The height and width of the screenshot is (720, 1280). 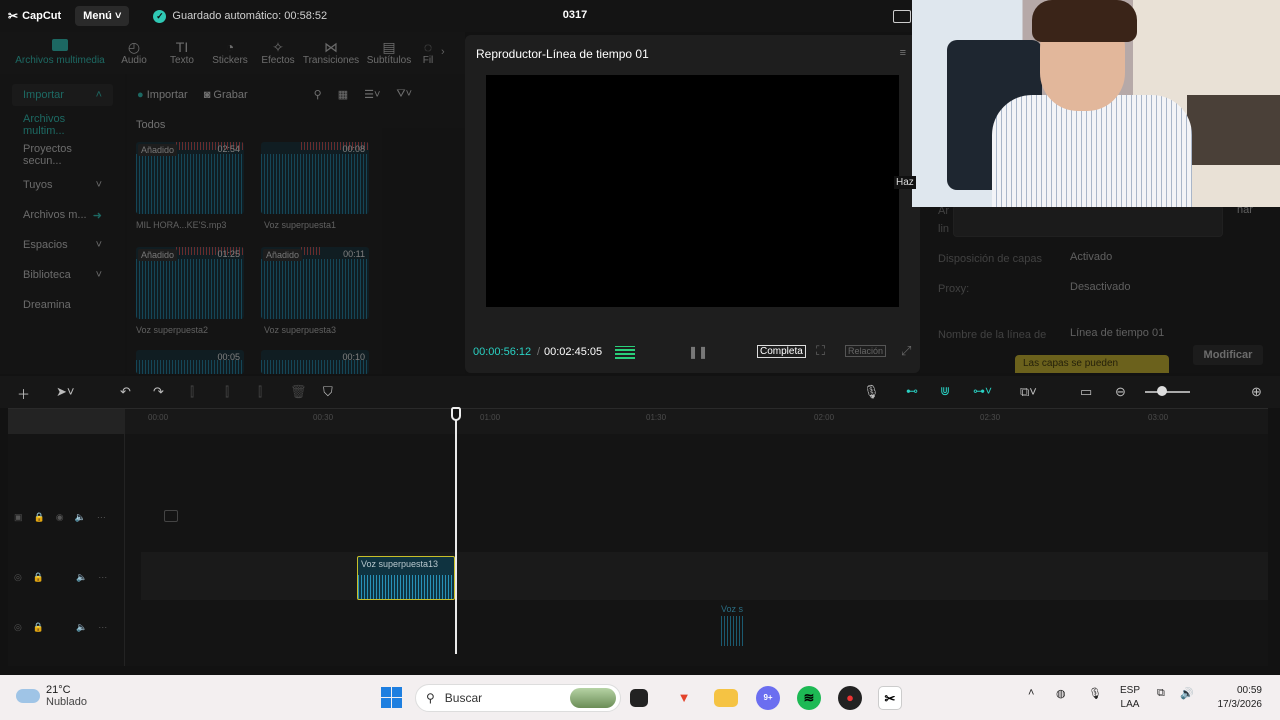 I want to click on eye-icon: ◉, so click(x=60, y=517).